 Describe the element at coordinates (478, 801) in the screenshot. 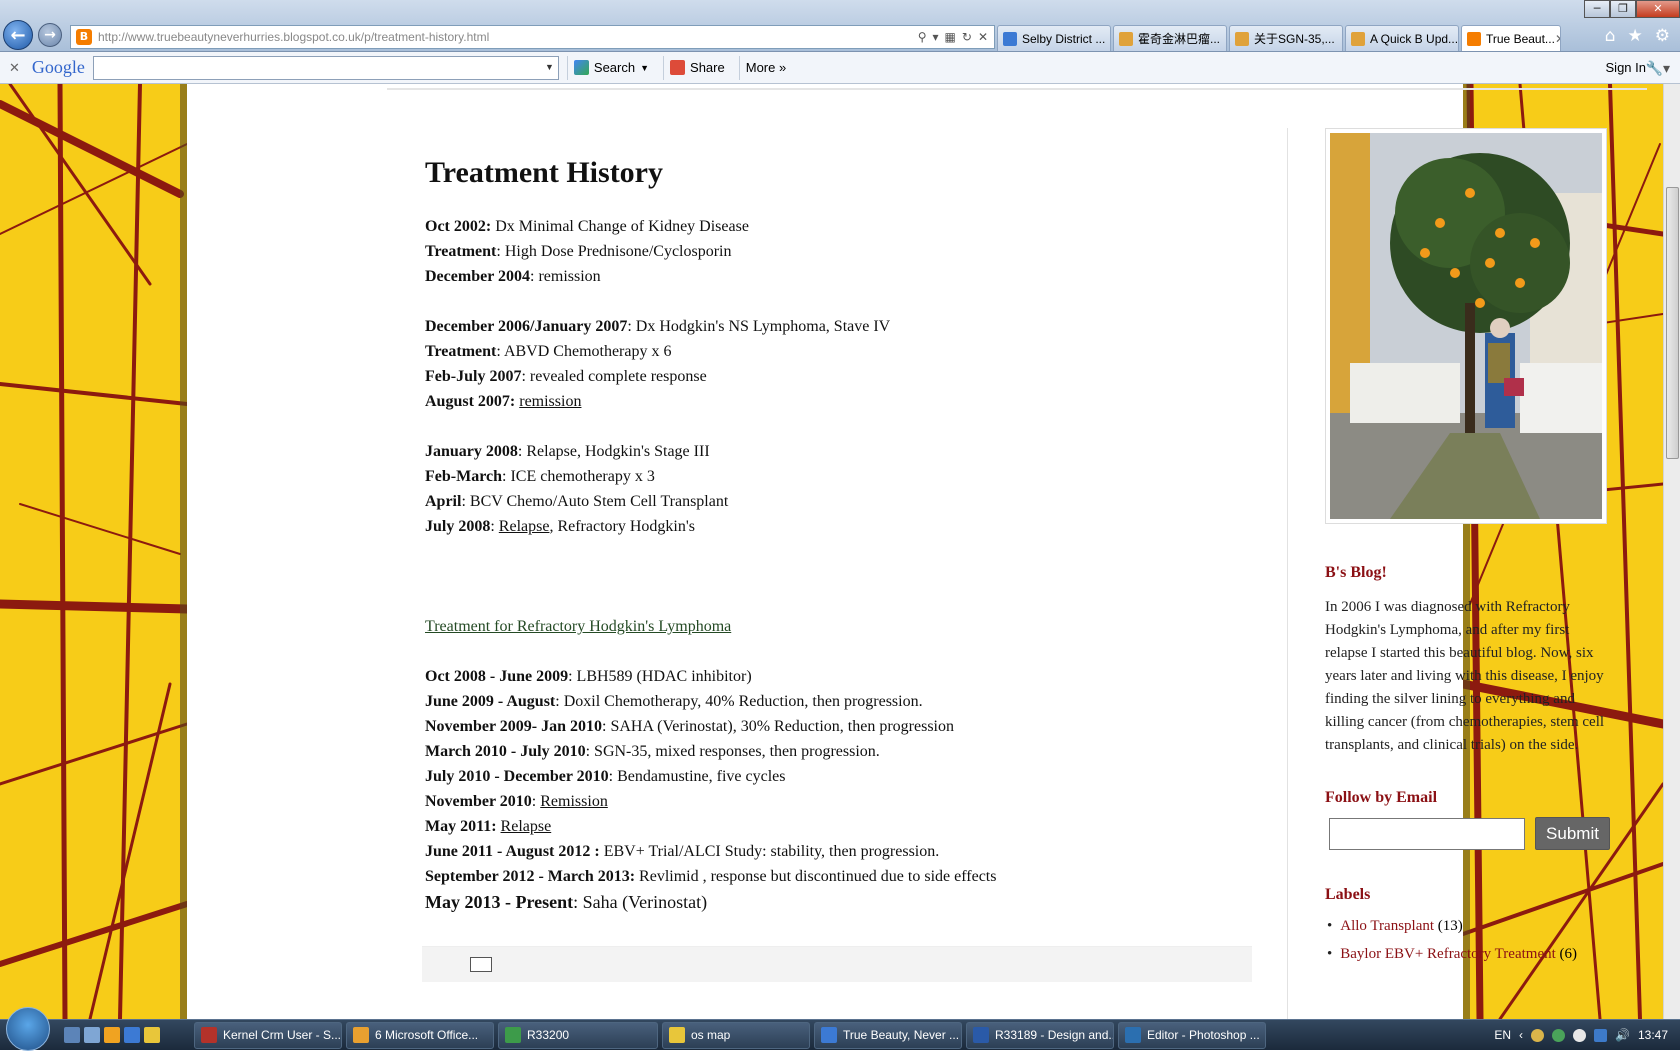

I see `history-date: November 2010` at that location.